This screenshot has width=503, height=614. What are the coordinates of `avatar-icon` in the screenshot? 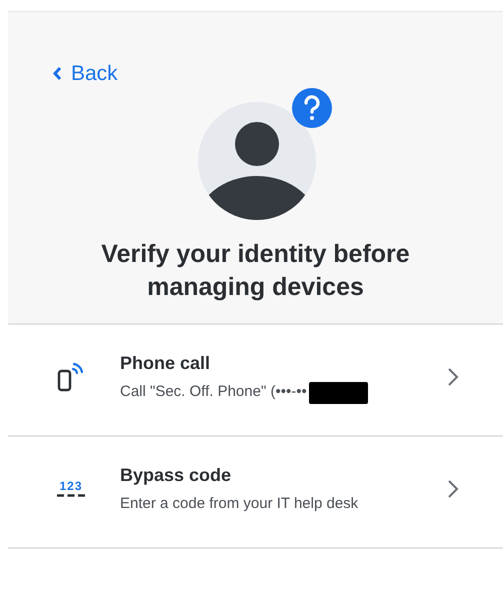 It's located at (257, 161).